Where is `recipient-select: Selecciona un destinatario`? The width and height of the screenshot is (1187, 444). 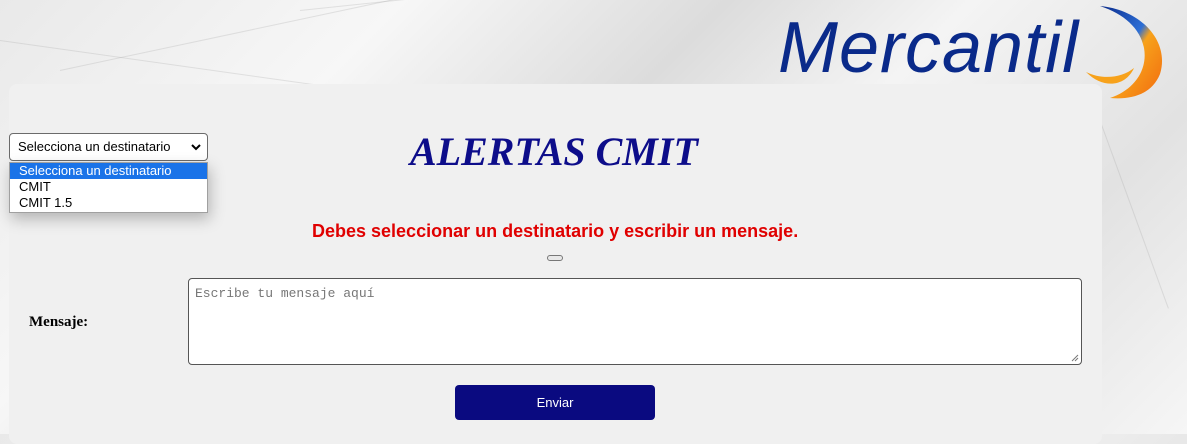
recipient-select: Selecciona un destinatario is located at coordinates (108, 147).